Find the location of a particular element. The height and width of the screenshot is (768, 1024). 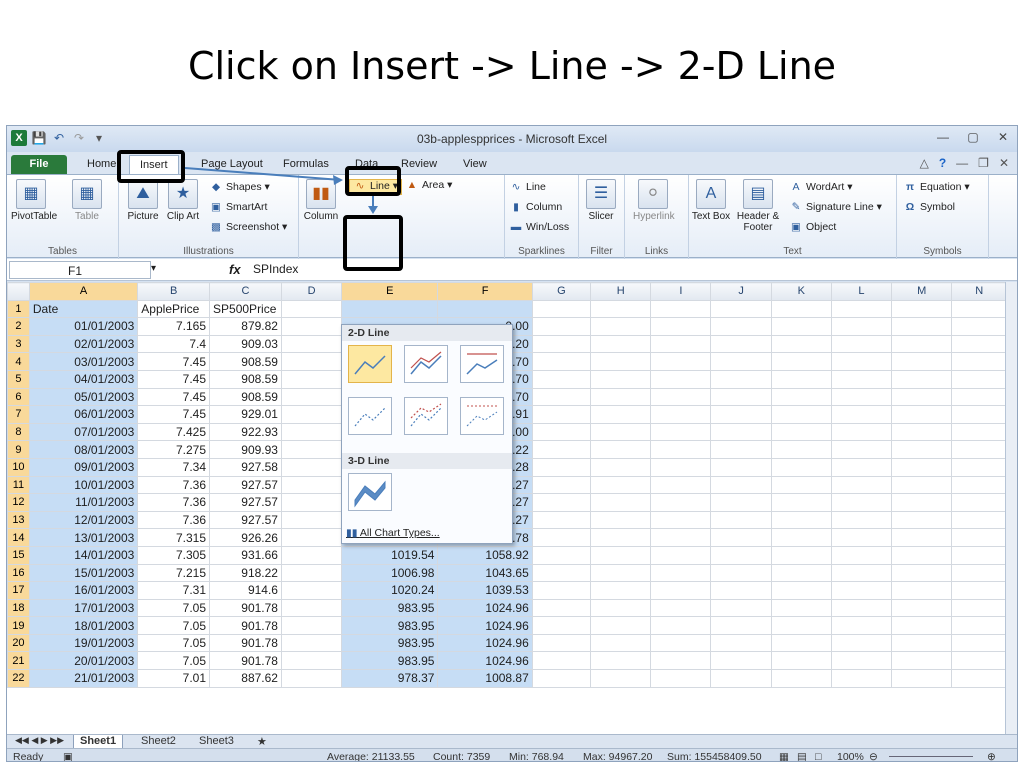

slide-title: Click on Insert -> Line -> 2-D Line is located at coordinates (512, 66).